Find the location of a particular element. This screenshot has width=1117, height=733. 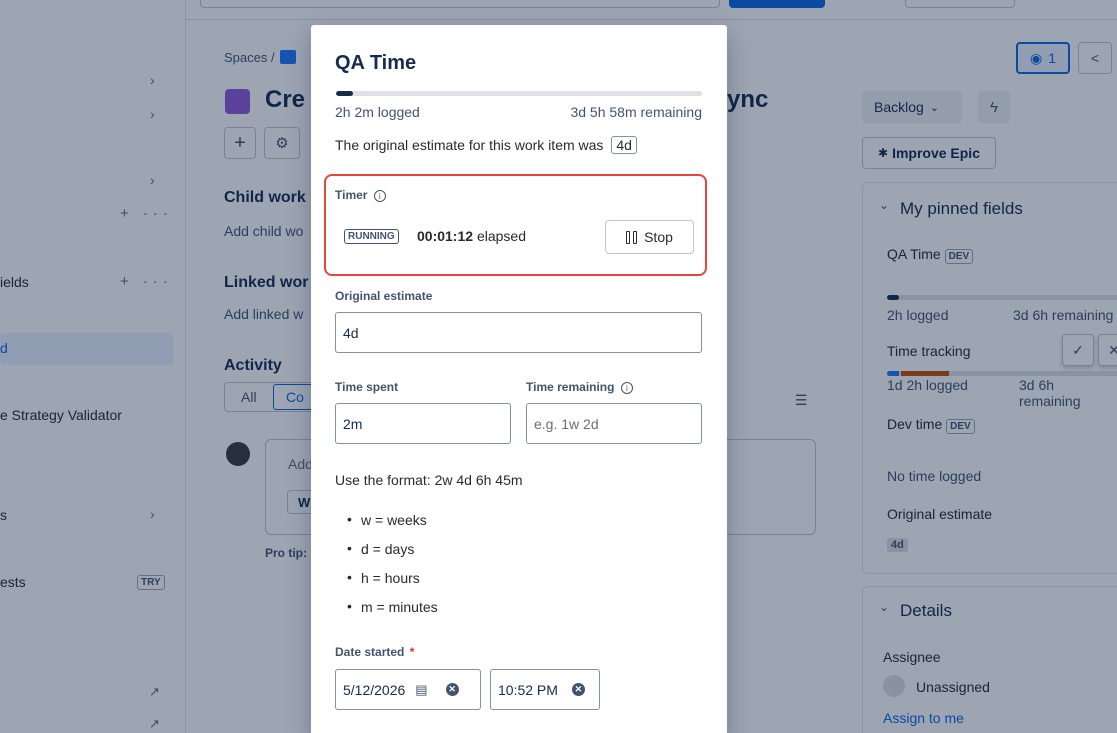

timer-label: Timer i is located at coordinates (360, 195).